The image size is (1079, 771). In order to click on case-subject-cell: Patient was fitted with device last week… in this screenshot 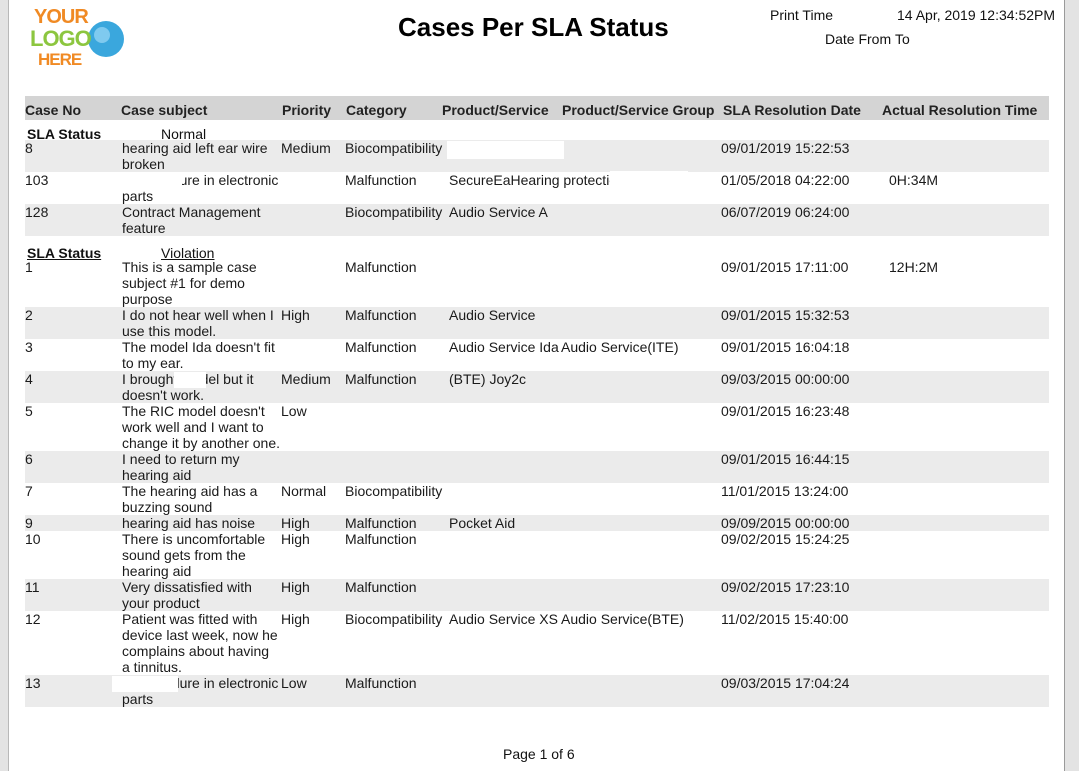, I will do `click(200, 643)`.